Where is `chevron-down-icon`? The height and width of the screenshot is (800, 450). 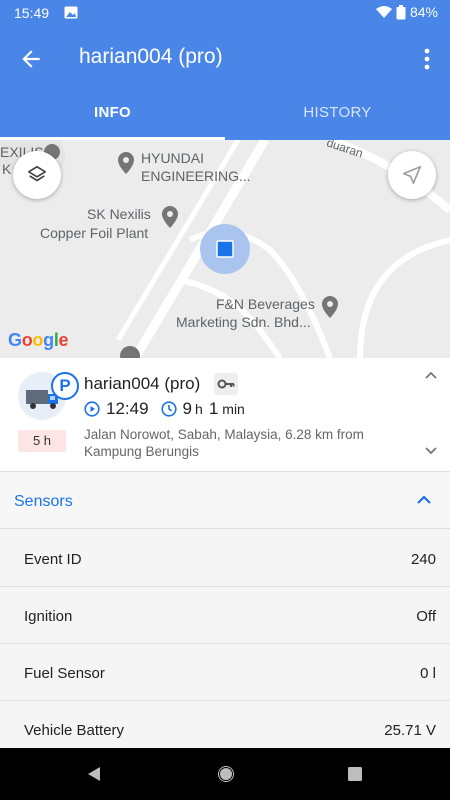
chevron-down-icon is located at coordinates (431, 451).